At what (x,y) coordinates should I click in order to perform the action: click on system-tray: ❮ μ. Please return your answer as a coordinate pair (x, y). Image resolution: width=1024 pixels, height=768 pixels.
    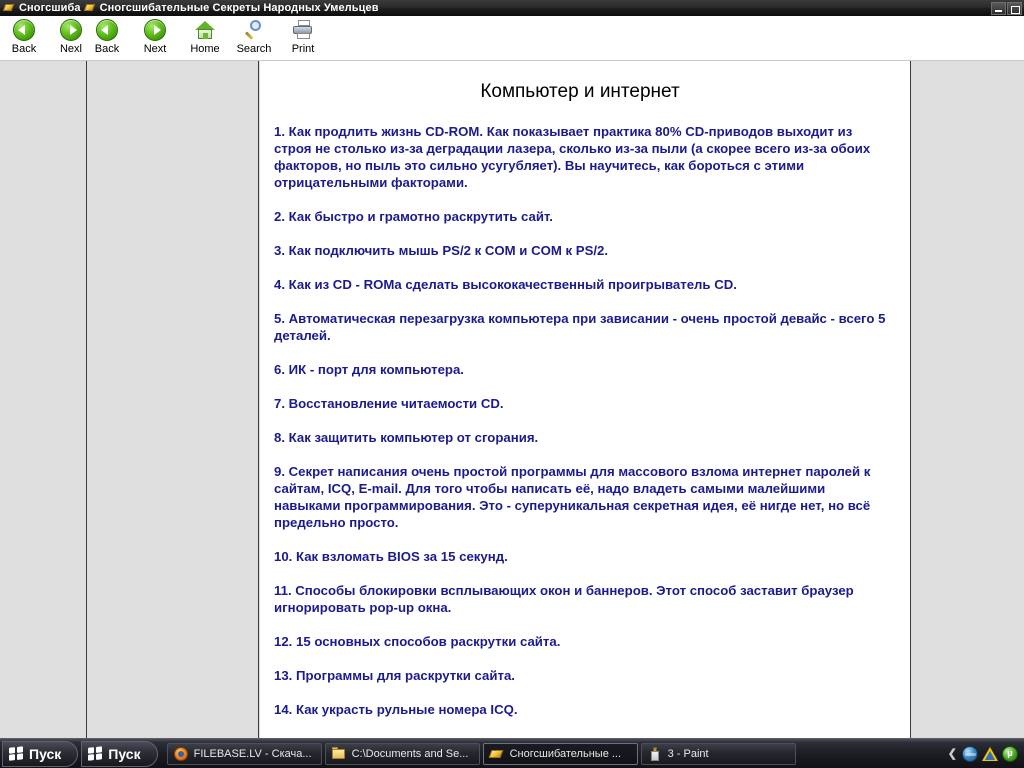
    Looking at the image, I should click on (986, 753).